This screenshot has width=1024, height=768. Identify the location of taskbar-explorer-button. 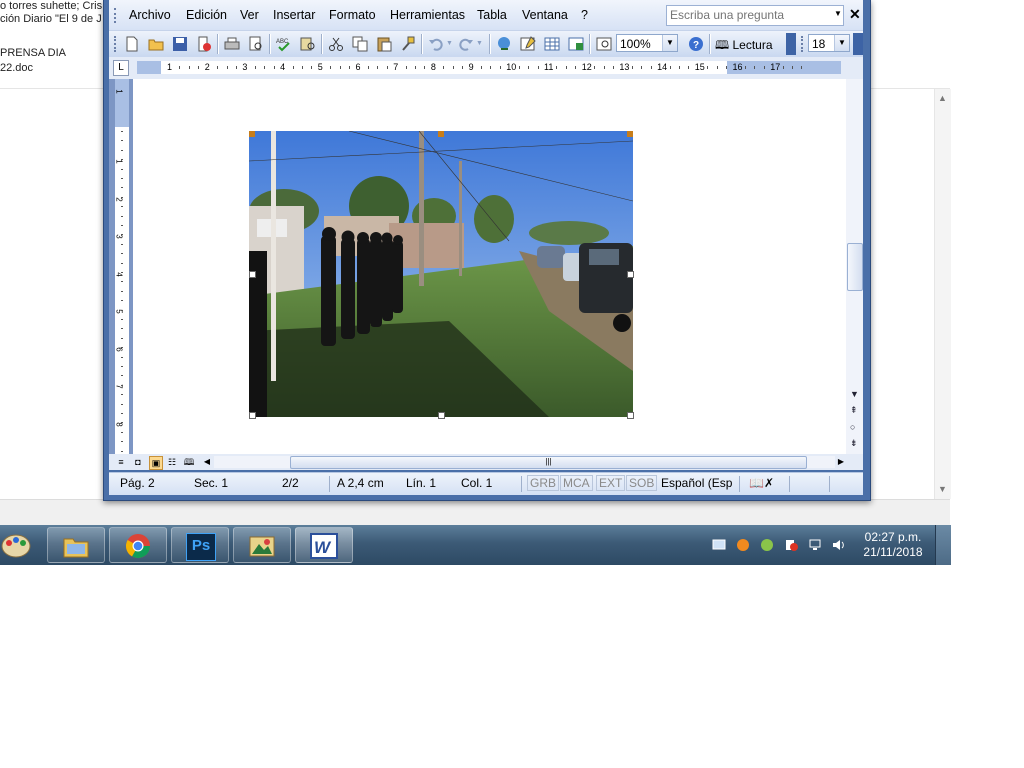
(76, 545).